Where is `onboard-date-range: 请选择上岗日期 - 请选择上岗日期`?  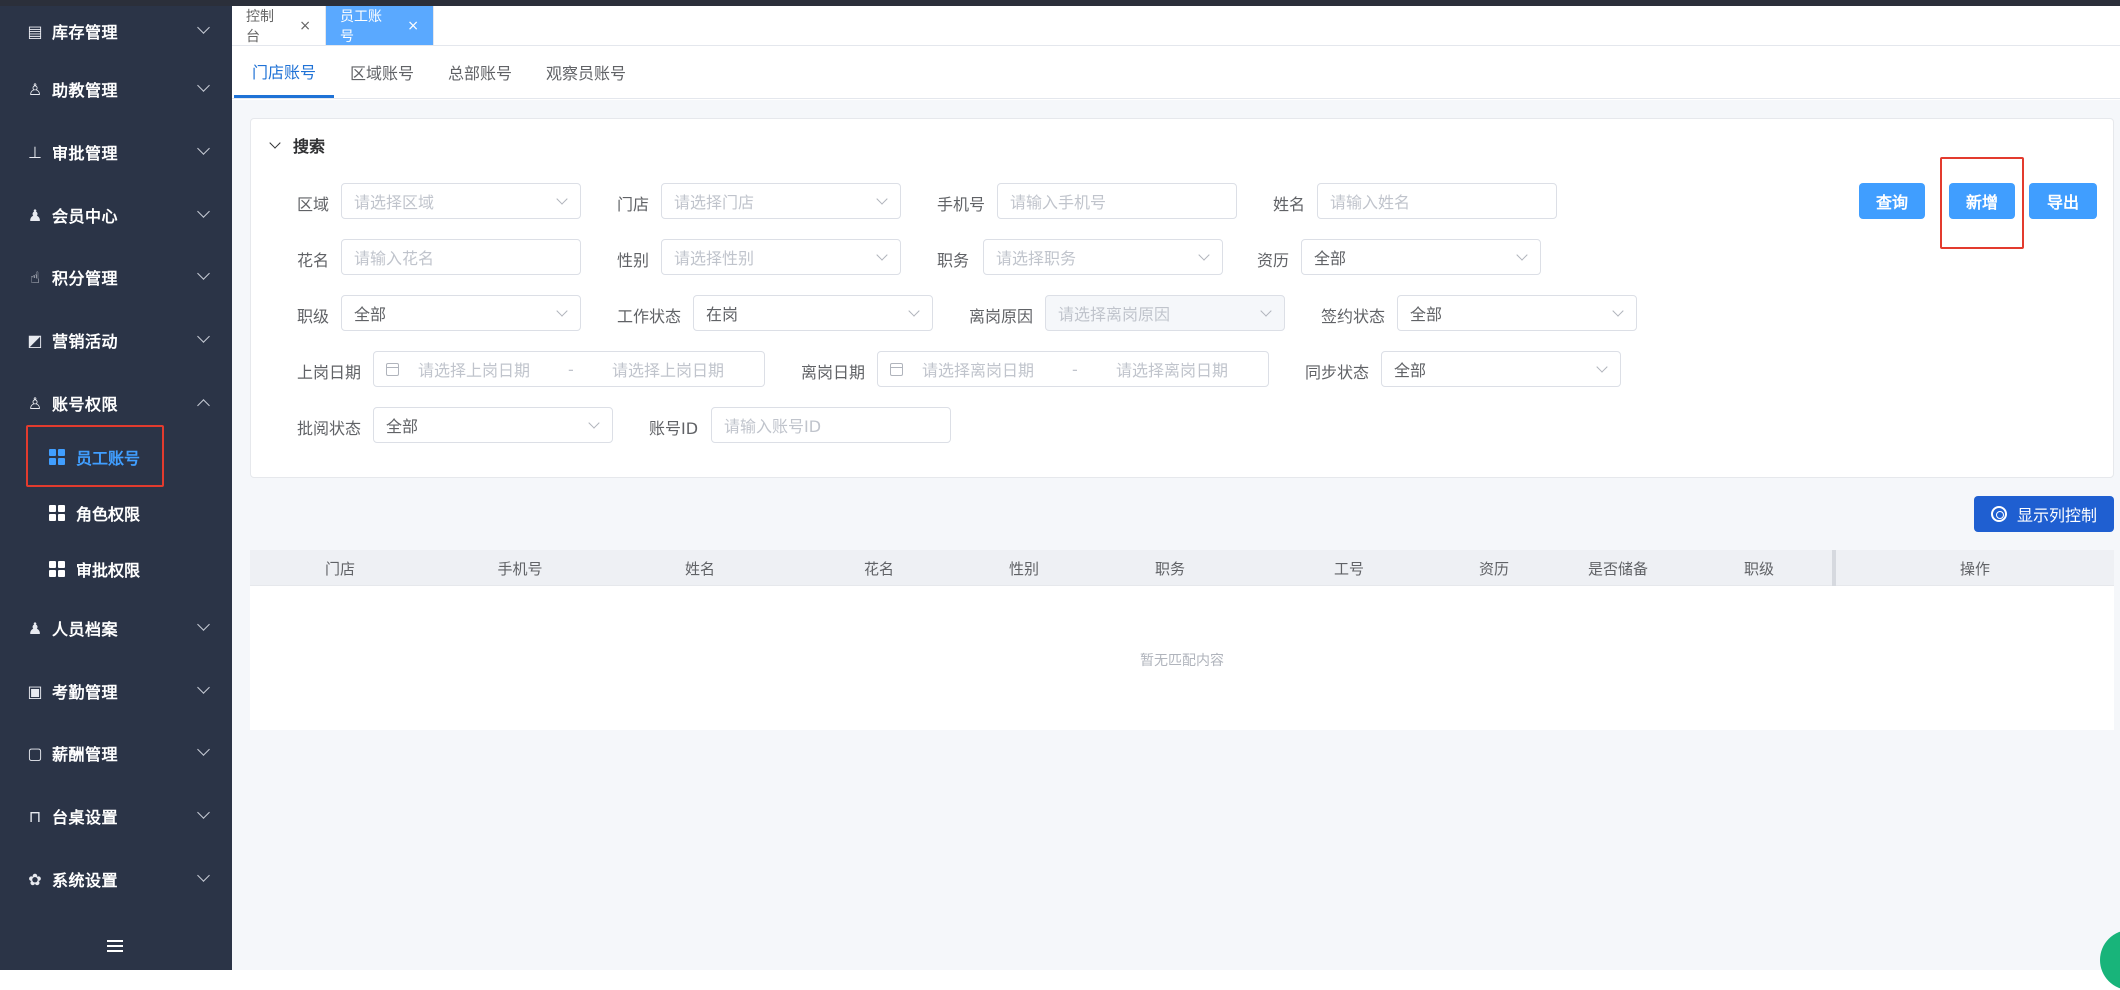
onboard-date-range: 请选择上岗日期 - 请选择上岗日期 is located at coordinates (569, 369).